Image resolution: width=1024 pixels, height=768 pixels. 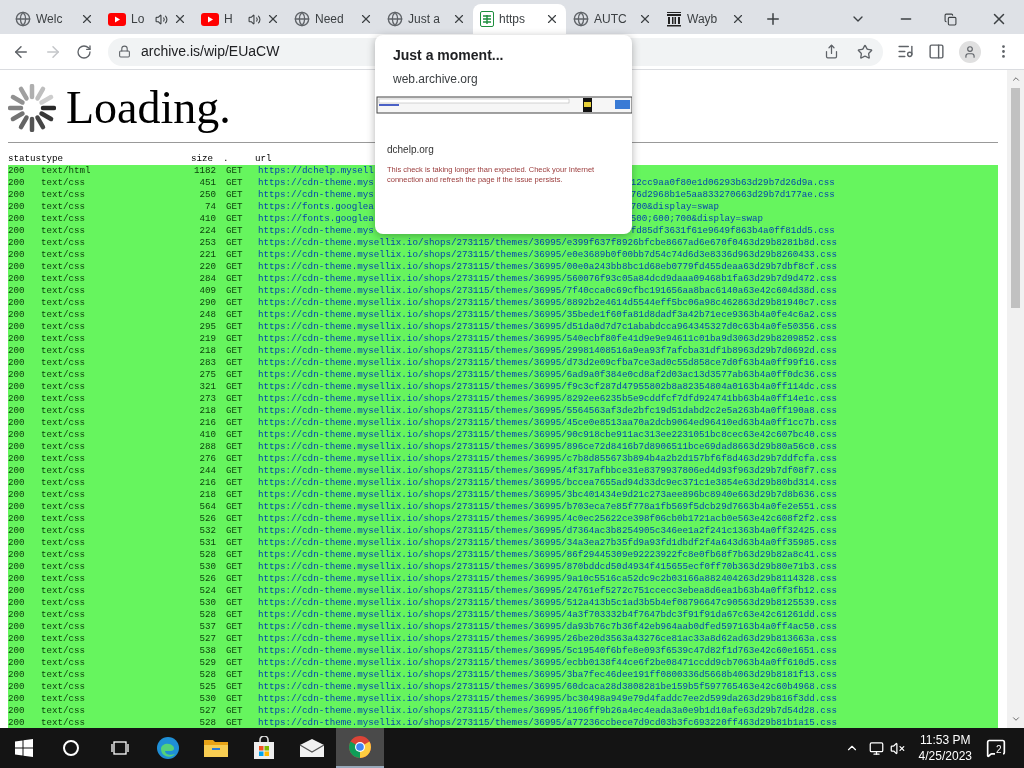 What do you see at coordinates (207, 507) in the screenshot?
I see `size-cell-text: 564` at bounding box center [207, 507].